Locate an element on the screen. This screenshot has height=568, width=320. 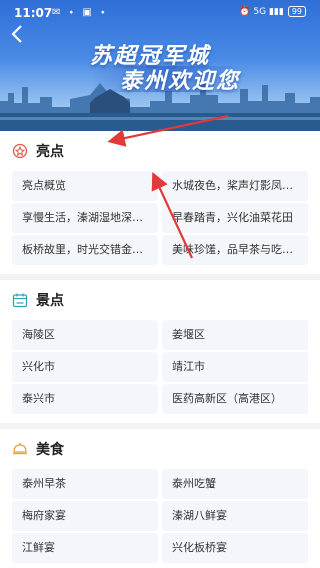
calendar-icon is located at coordinates (20, 300).